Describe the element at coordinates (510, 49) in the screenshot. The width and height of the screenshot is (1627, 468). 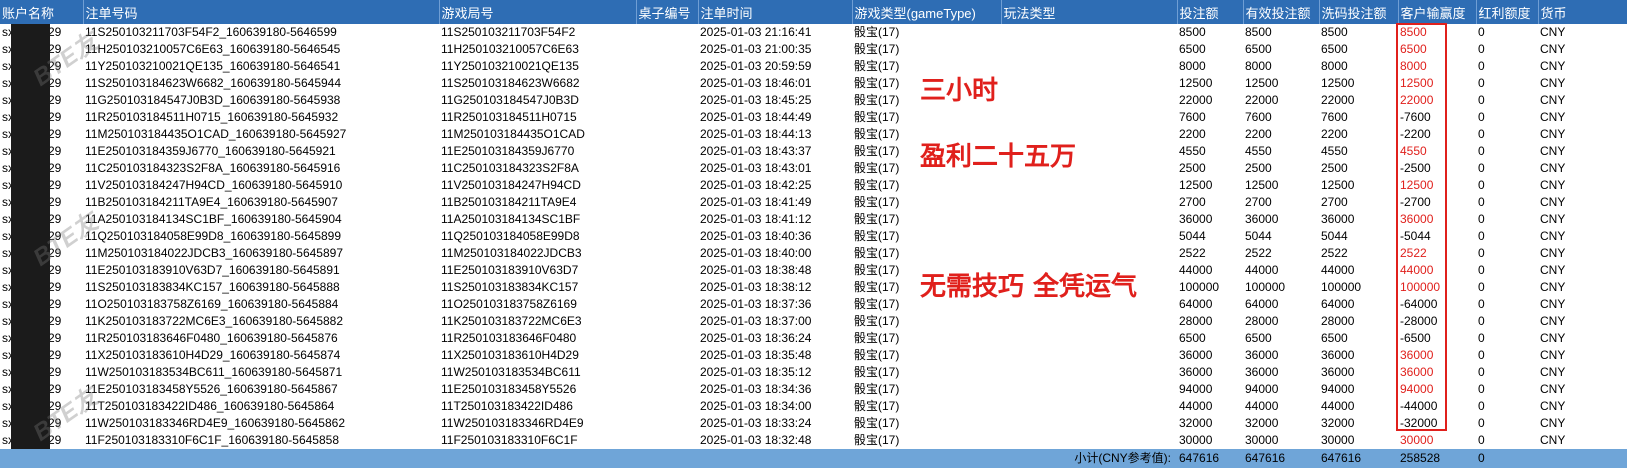
I see `row-round-no: 11H250103210057C6E63` at that location.